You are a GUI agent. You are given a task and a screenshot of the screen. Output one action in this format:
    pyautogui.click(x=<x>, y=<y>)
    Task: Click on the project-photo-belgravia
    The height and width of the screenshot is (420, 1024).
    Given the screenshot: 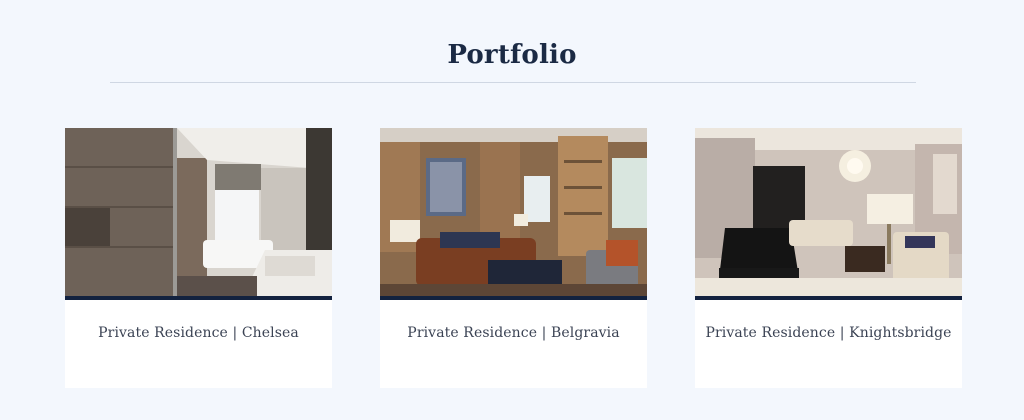 What is the action you would take?
    pyautogui.click(x=513, y=212)
    